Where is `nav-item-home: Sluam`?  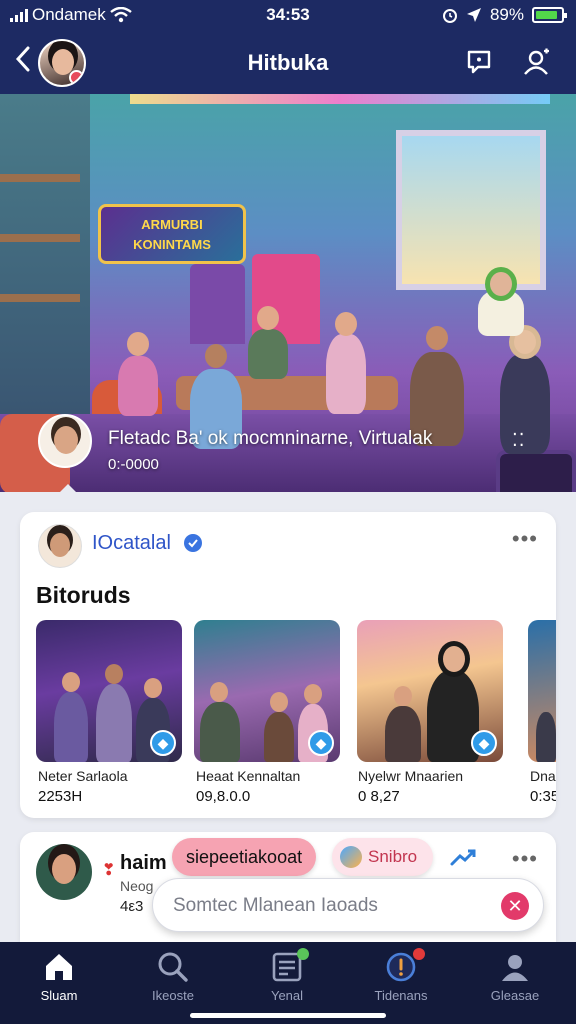 nav-item-home: Sluam is located at coordinates (59, 976).